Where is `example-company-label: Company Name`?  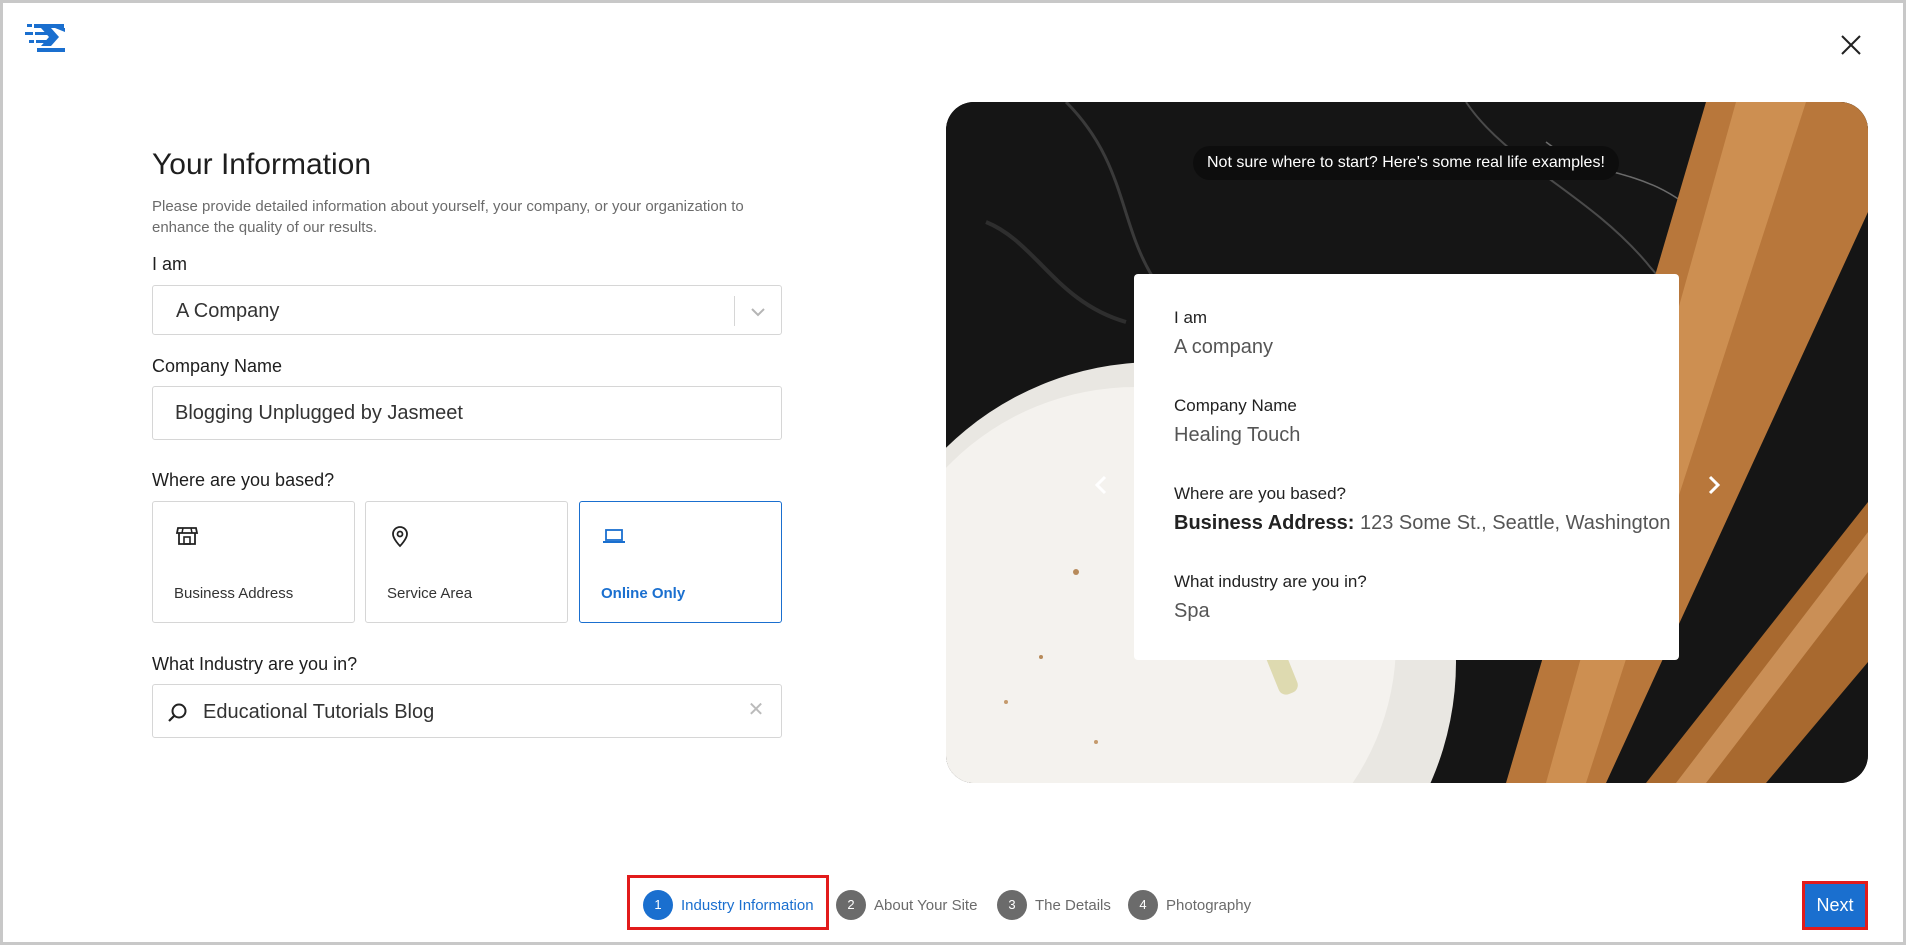
example-company-label: Company Name is located at coordinates (1235, 405).